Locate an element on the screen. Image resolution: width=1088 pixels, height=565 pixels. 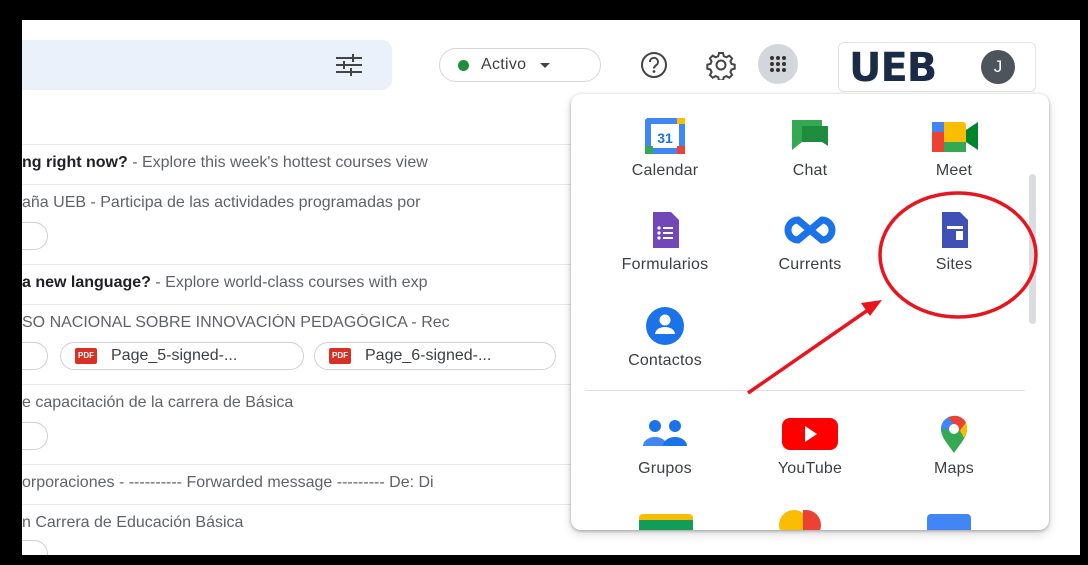
forms-icon is located at coordinates (666, 230).